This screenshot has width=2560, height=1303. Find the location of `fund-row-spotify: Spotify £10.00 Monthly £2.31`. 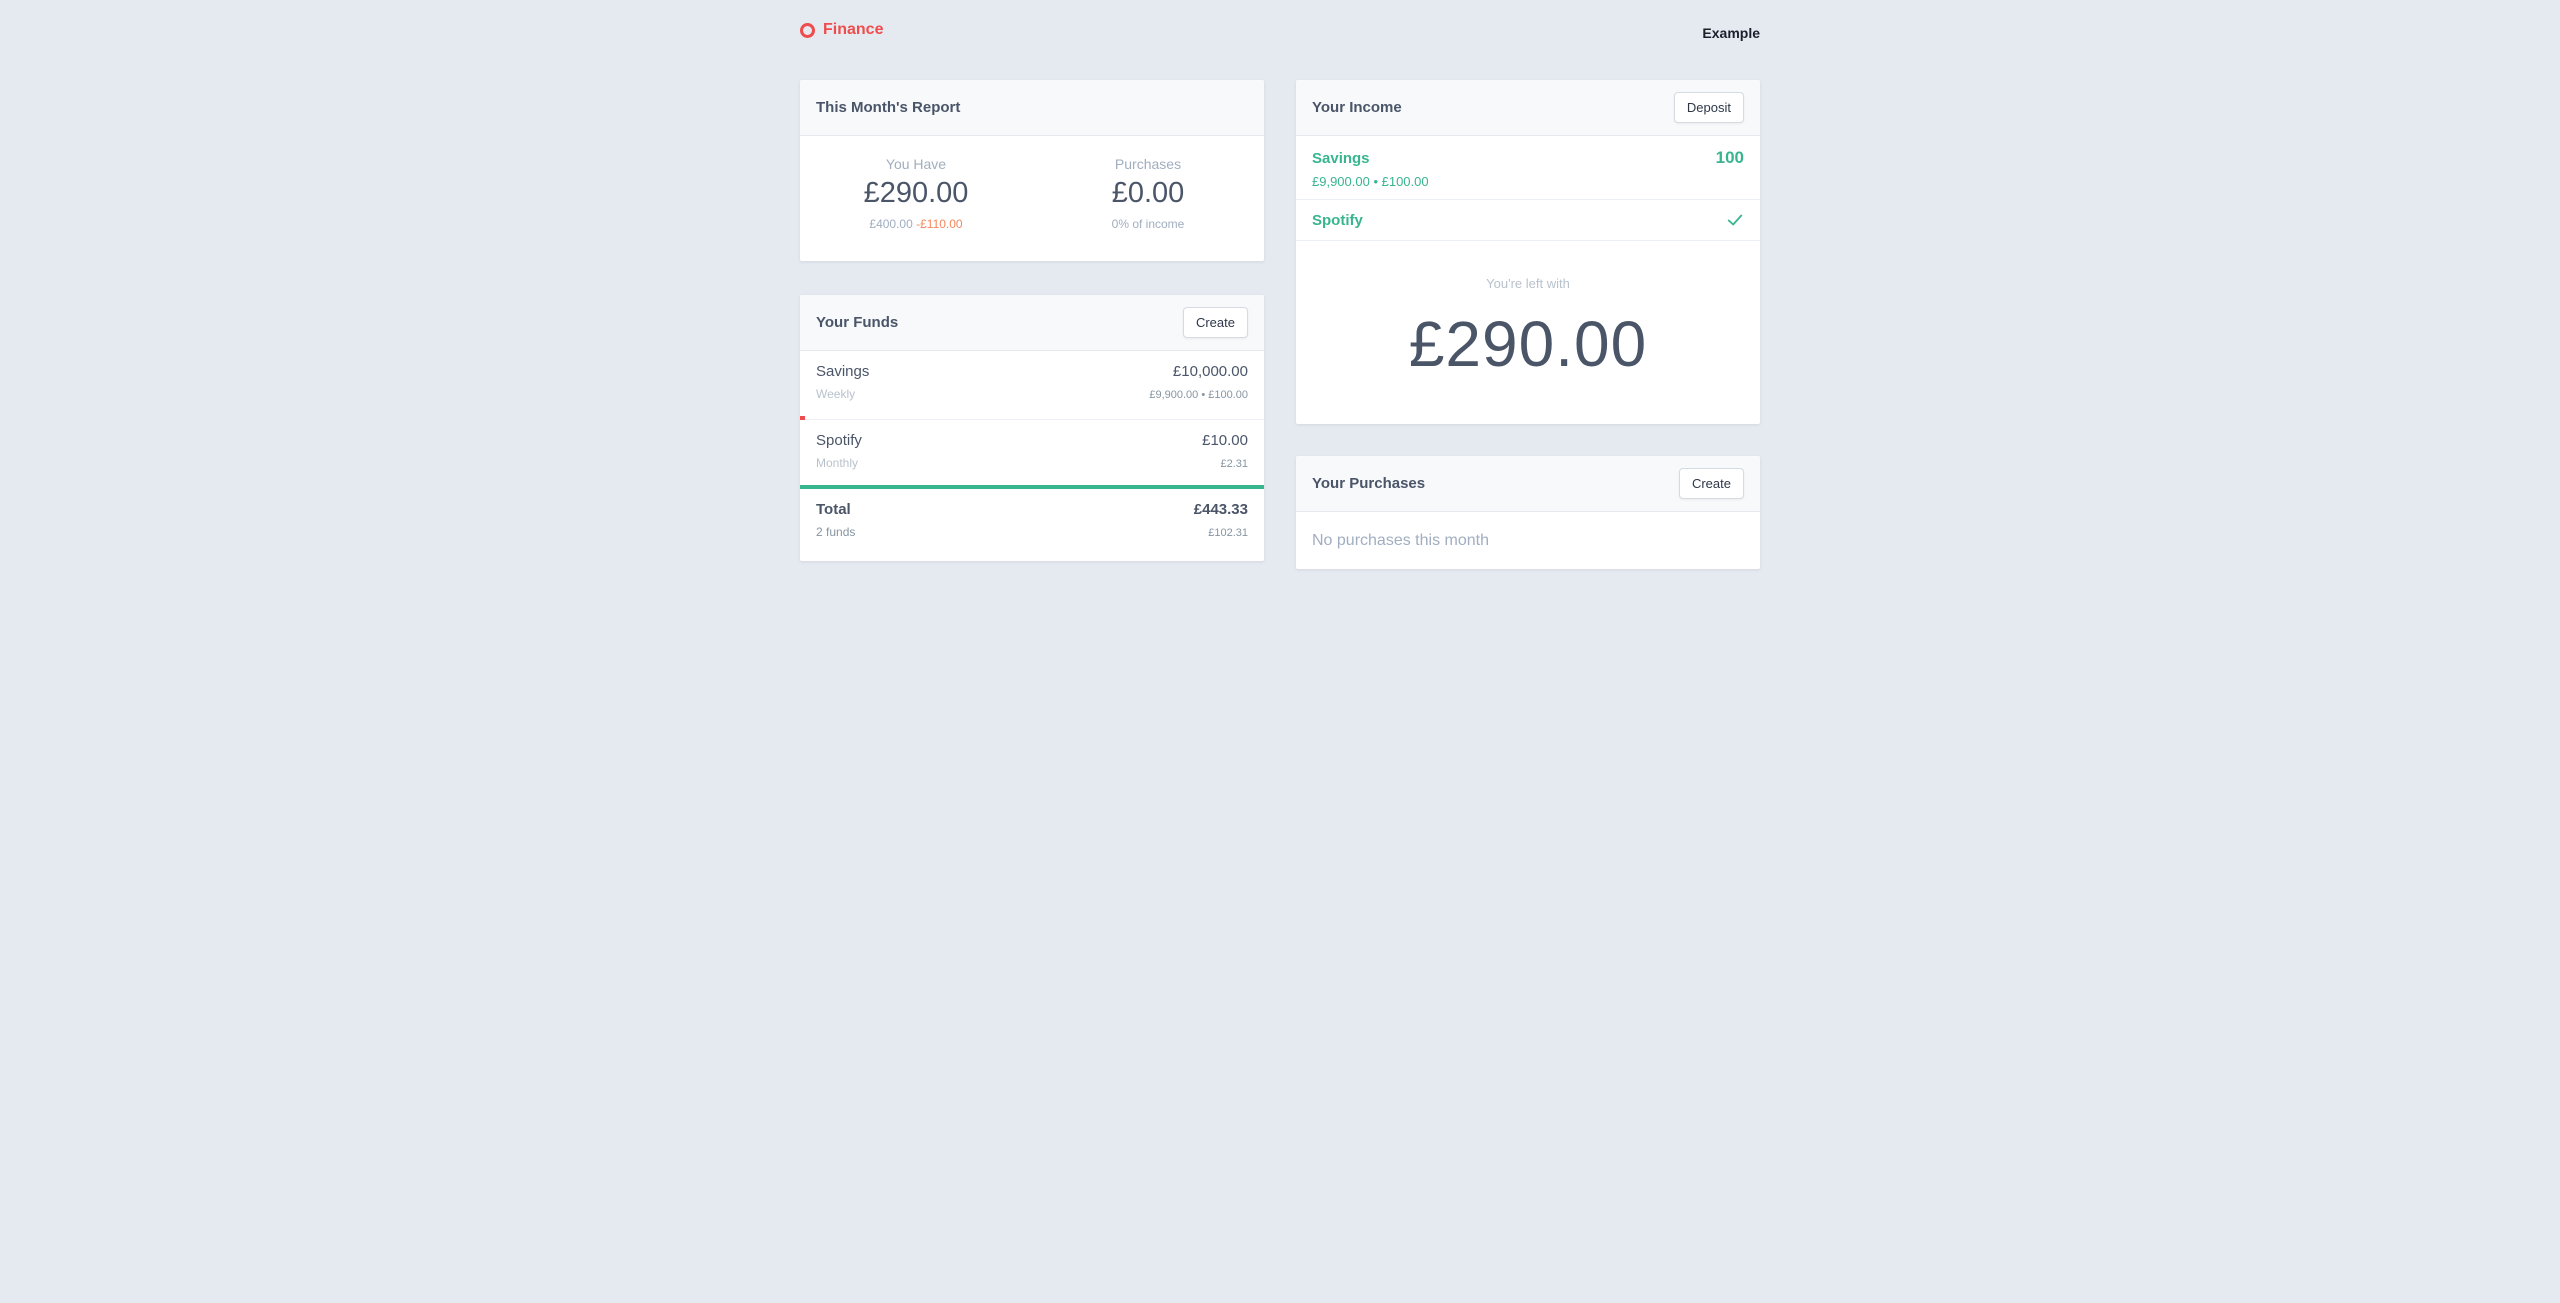

fund-row-spotify: Spotify £10.00 Monthly £2.31 is located at coordinates (1032, 454).